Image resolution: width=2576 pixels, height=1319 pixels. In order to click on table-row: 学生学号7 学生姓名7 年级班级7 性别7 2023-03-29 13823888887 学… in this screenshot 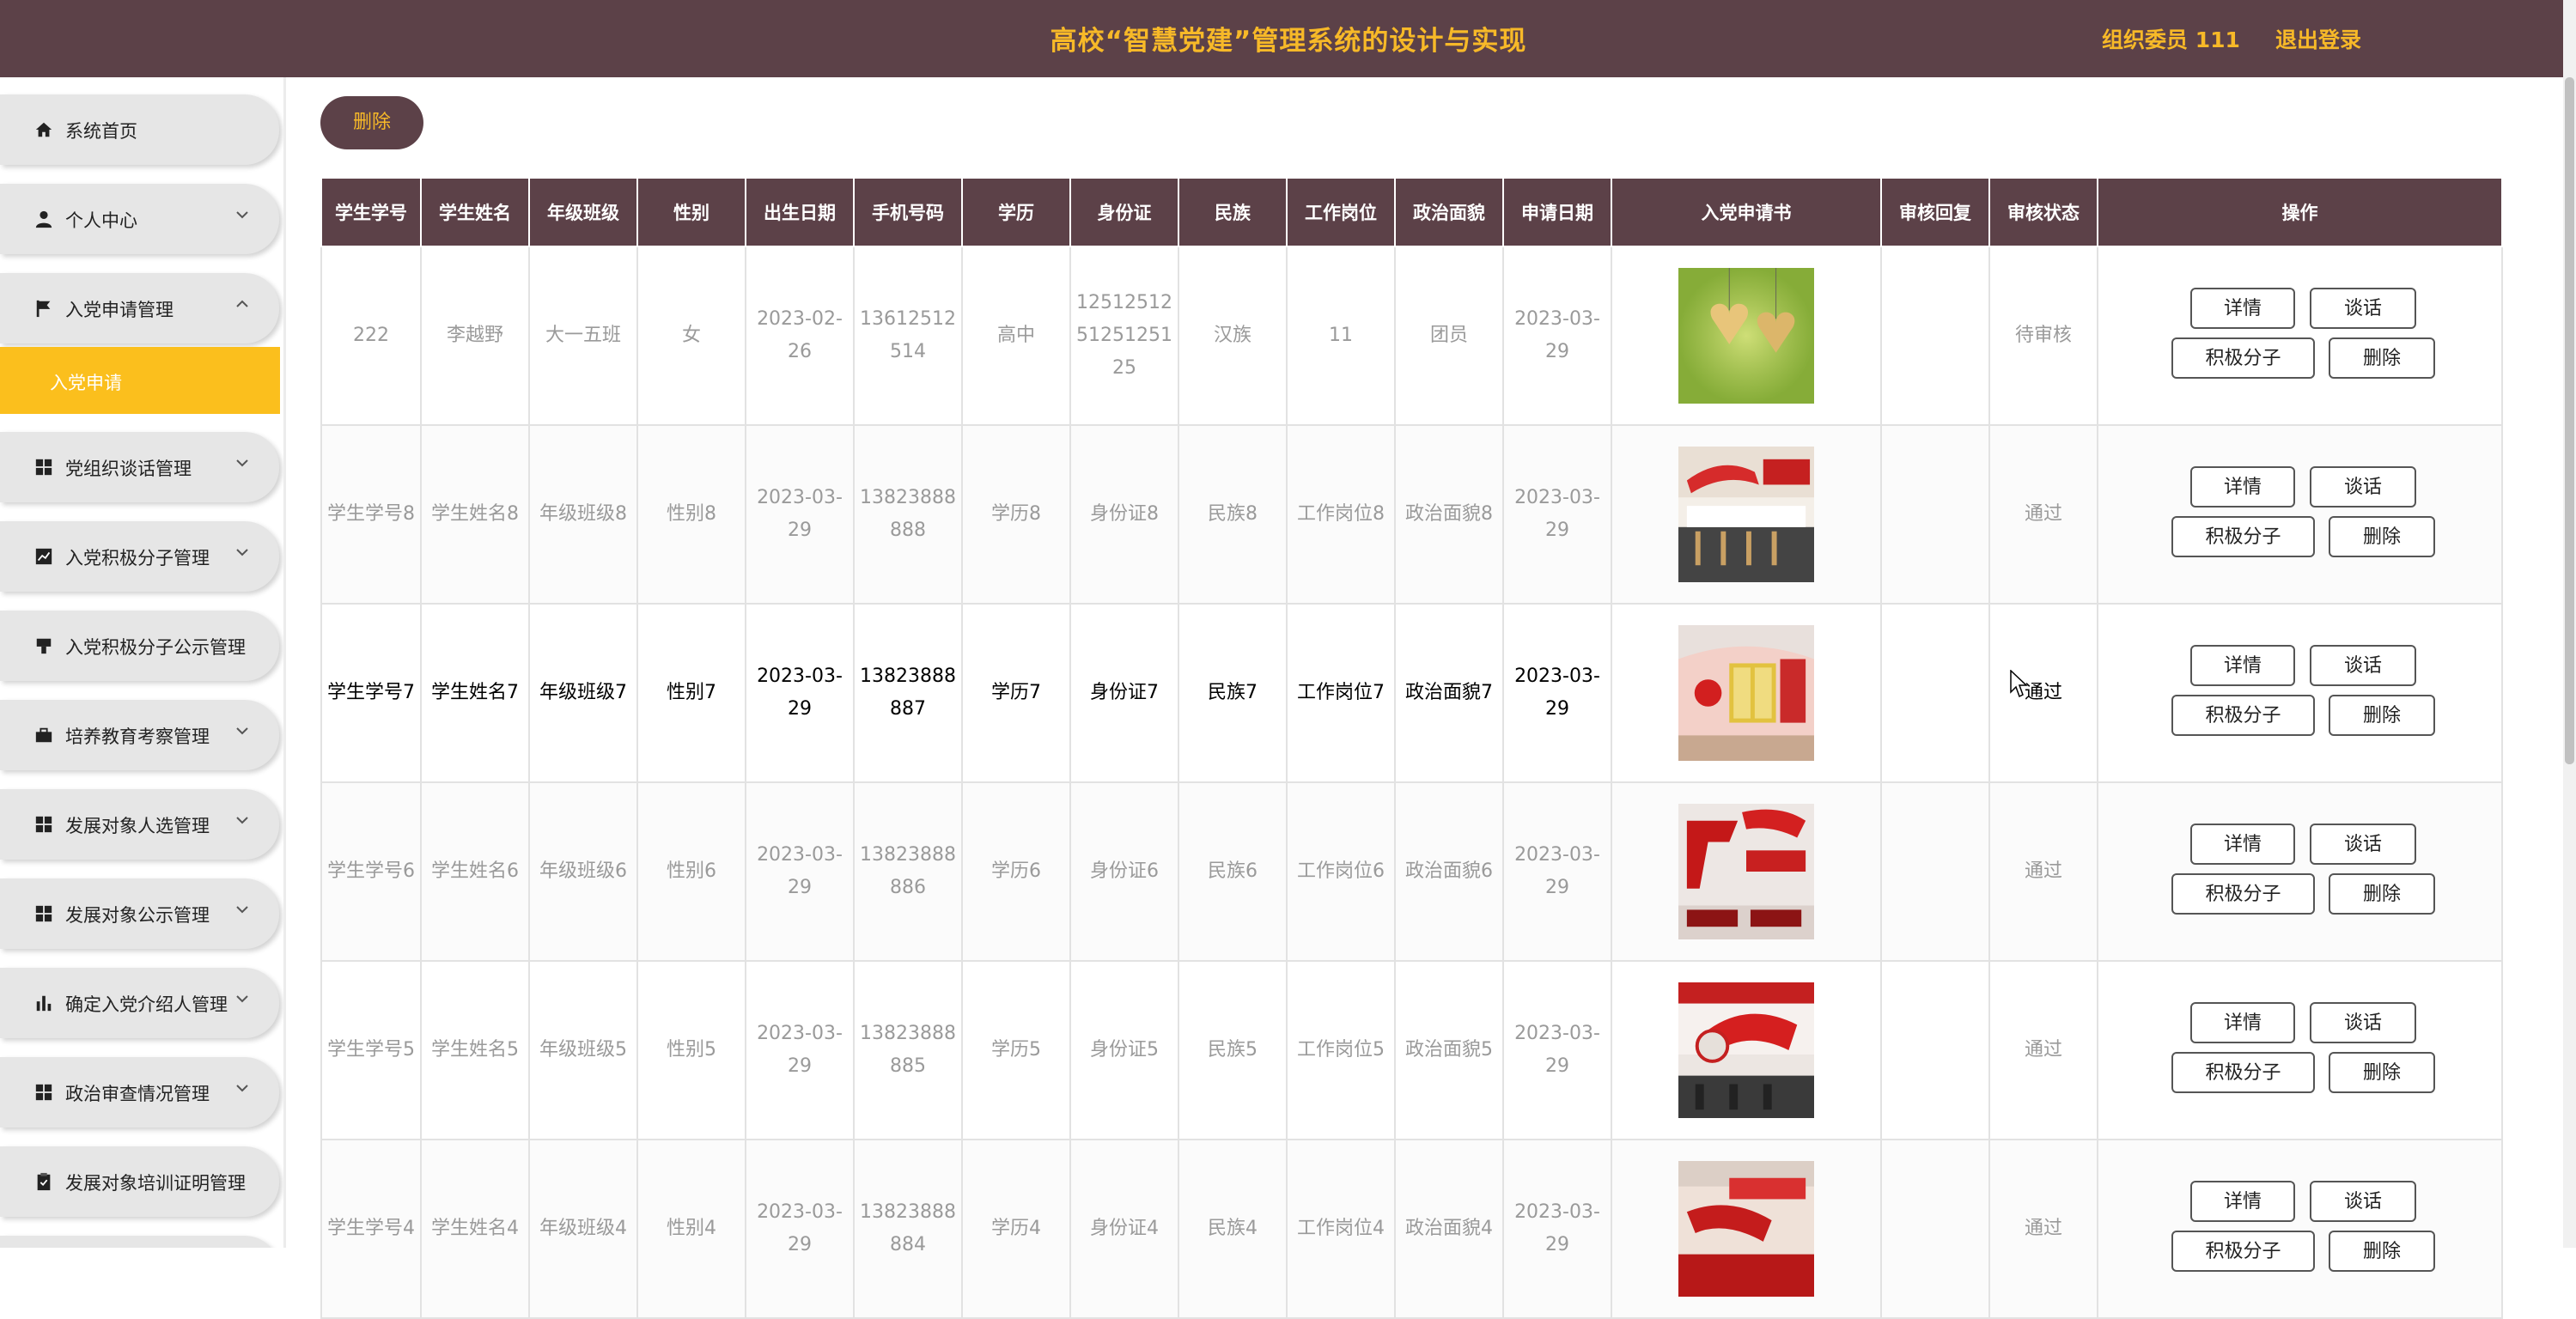, I will do `click(1411, 693)`.